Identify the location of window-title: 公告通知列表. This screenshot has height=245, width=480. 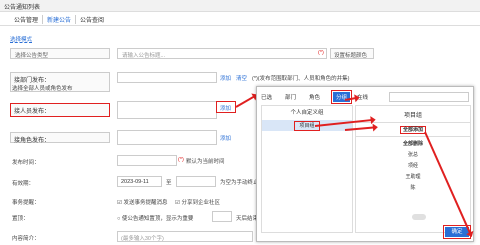
(240, 6).